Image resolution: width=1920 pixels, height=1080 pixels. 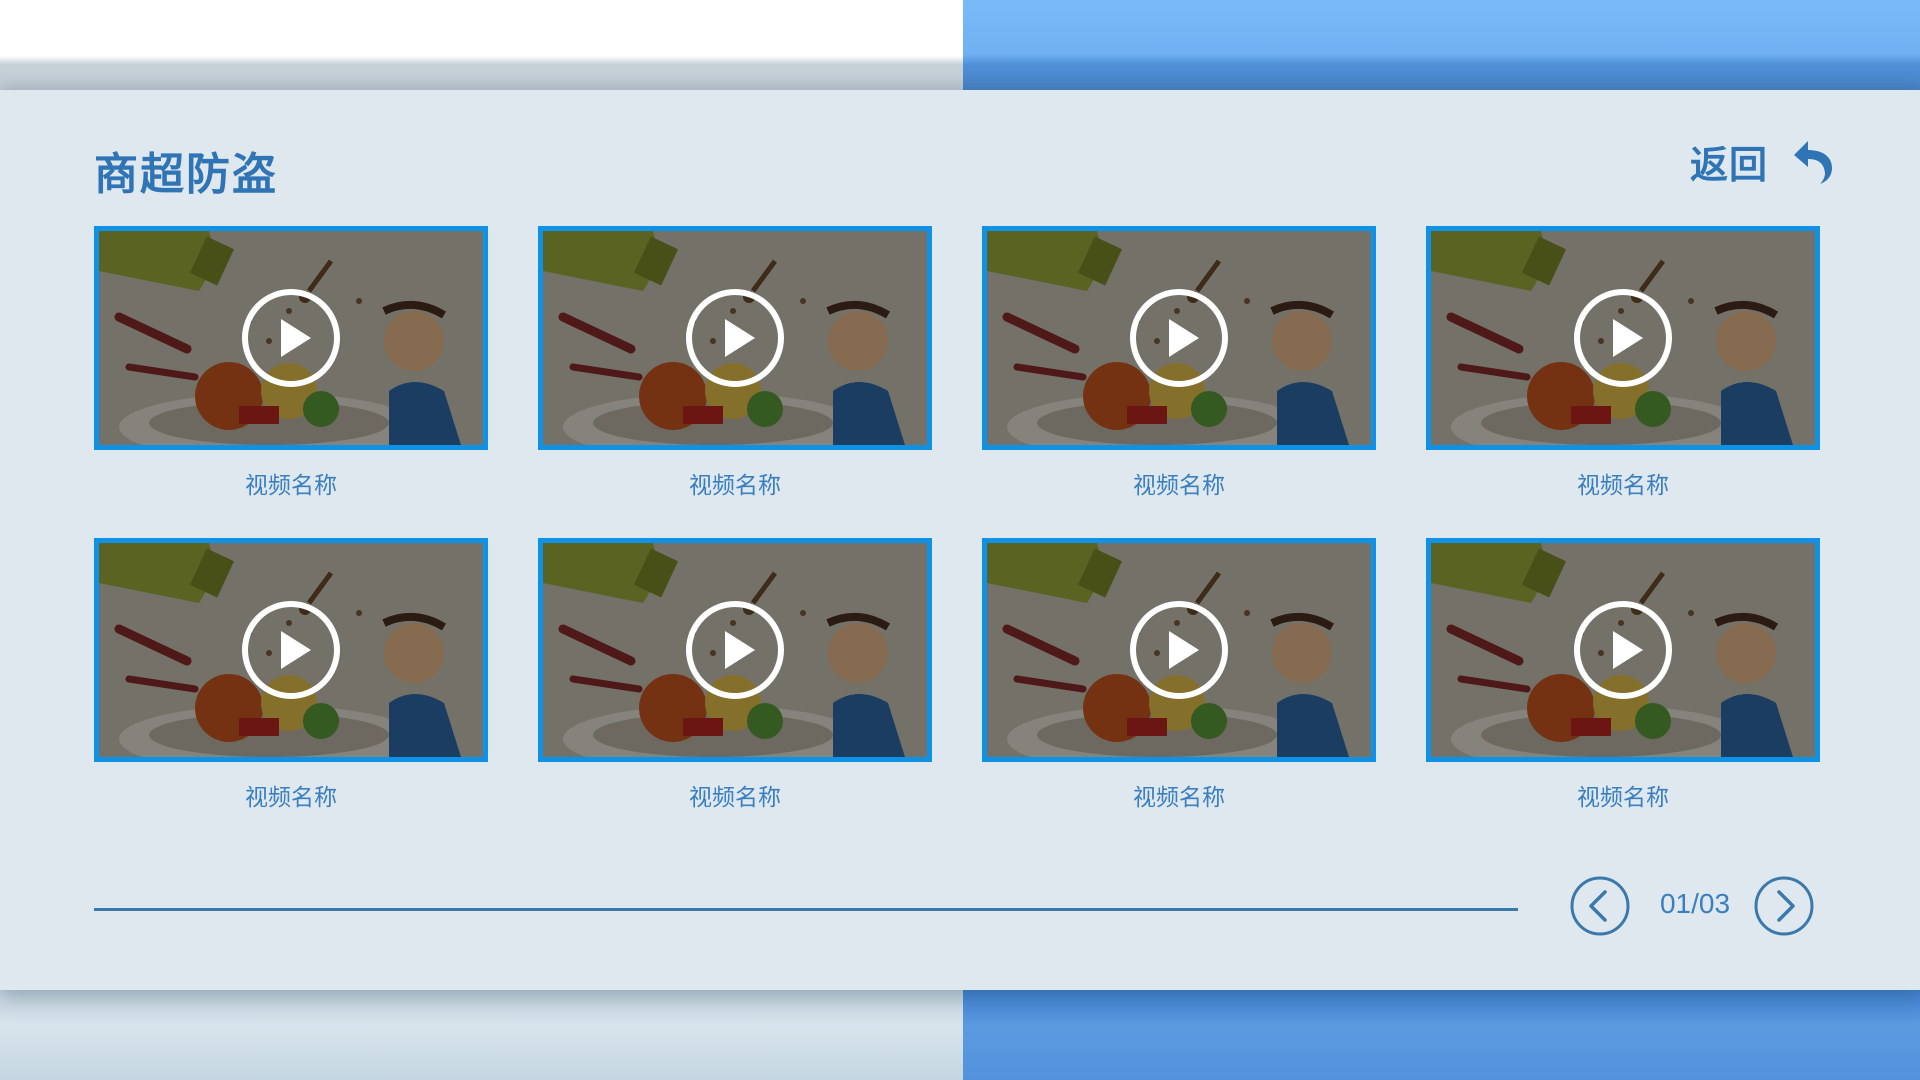 What do you see at coordinates (1600, 906) in the screenshot?
I see `chevron-left-icon` at bounding box center [1600, 906].